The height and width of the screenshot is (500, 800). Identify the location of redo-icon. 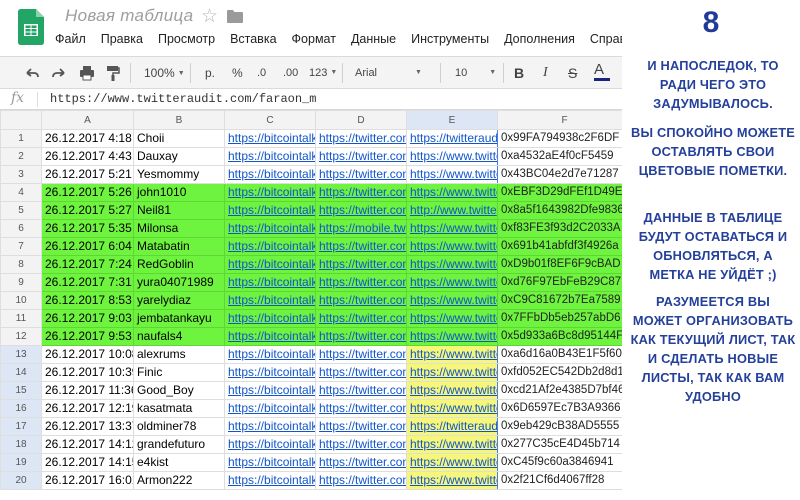
(59, 73).